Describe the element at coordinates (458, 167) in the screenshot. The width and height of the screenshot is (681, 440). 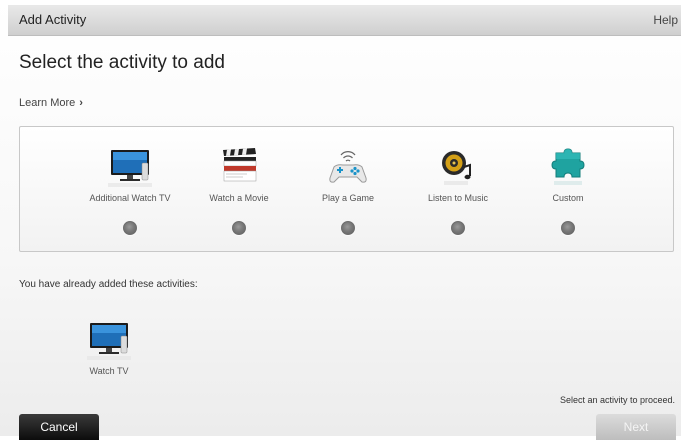
I see `music-speaker-icon` at that location.